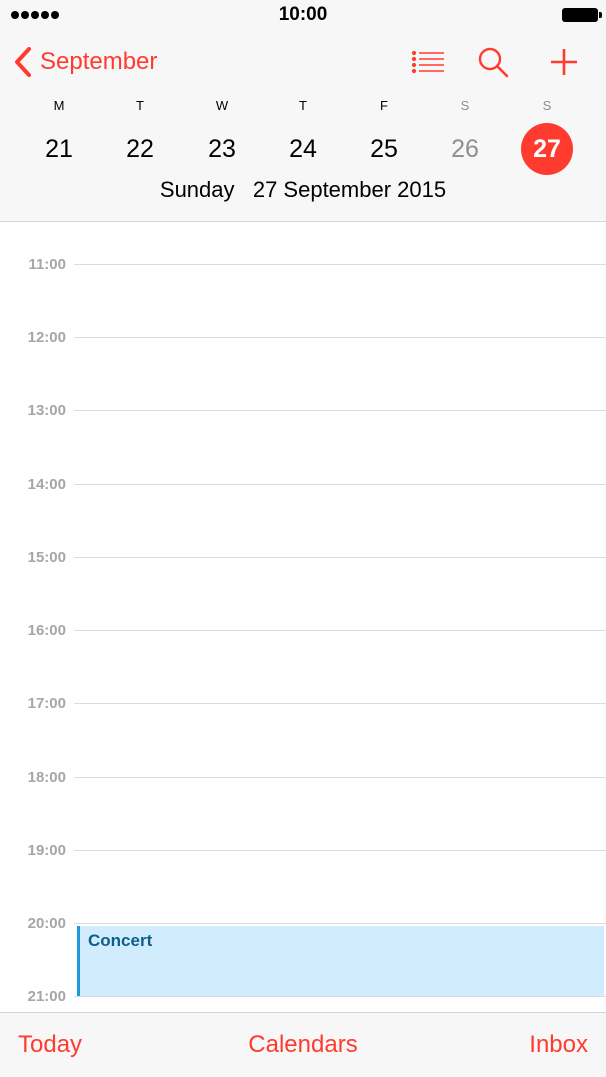 The image size is (606, 1077). What do you see at coordinates (384, 105) in the screenshot?
I see `weekday-label: F` at bounding box center [384, 105].